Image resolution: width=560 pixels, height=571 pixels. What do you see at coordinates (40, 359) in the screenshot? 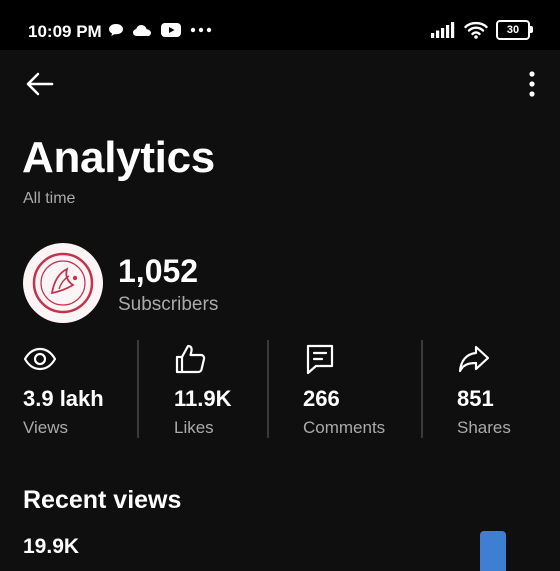
I see `eye-icon` at bounding box center [40, 359].